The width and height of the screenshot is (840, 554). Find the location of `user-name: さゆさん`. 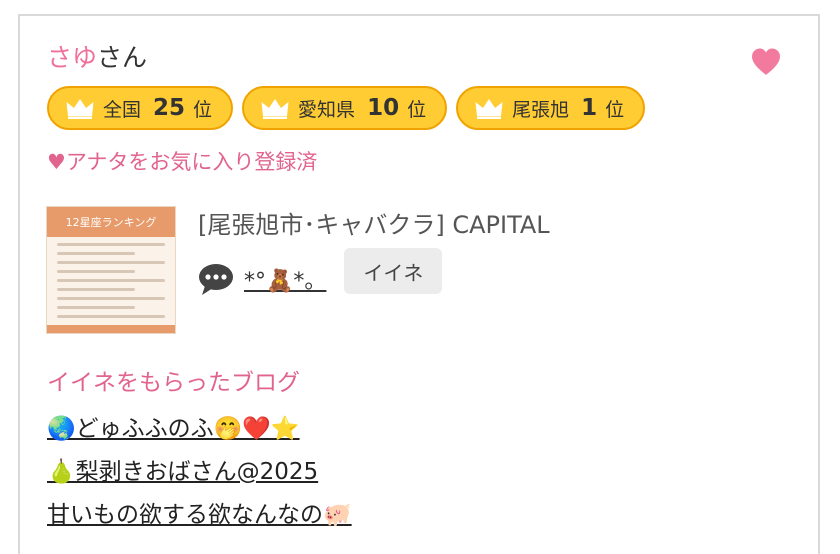

user-name: さゆさん is located at coordinates (97, 58).